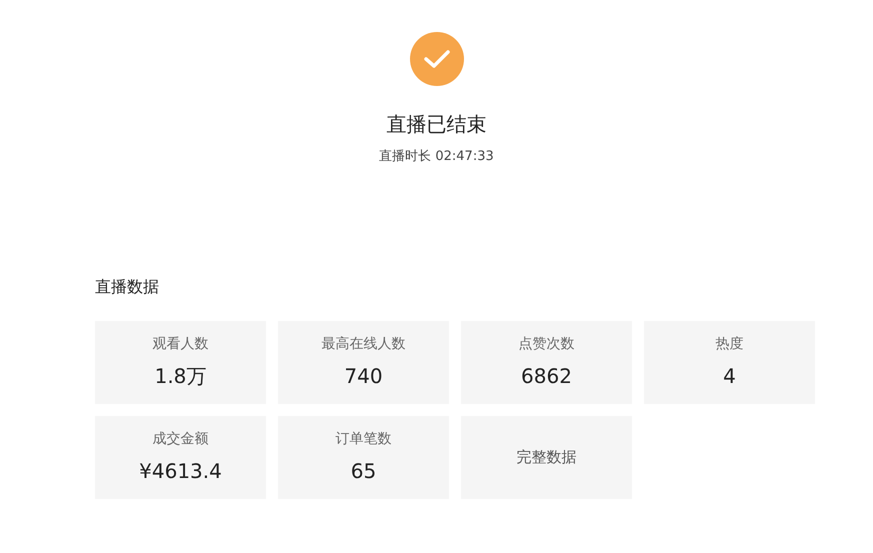 Image resolution: width=873 pixels, height=553 pixels. What do you see at coordinates (180, 344) in the screenshot?
I see `stat-label: 观看人数` at bounding box center [180, 344].